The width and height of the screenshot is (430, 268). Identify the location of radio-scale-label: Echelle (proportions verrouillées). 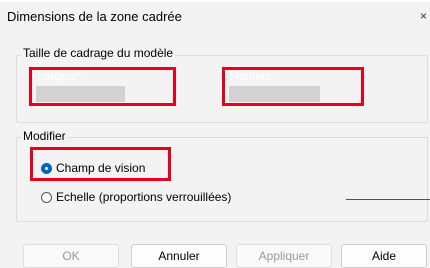
(144, 197).